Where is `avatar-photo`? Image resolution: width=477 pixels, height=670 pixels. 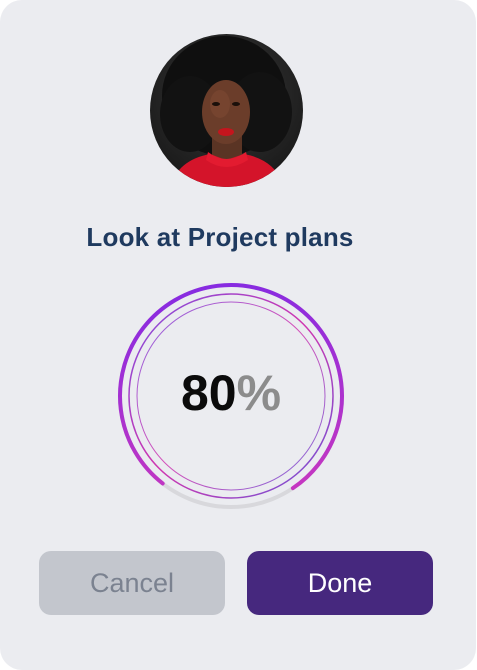
avatar-photo is located at coordinates (226, 110).